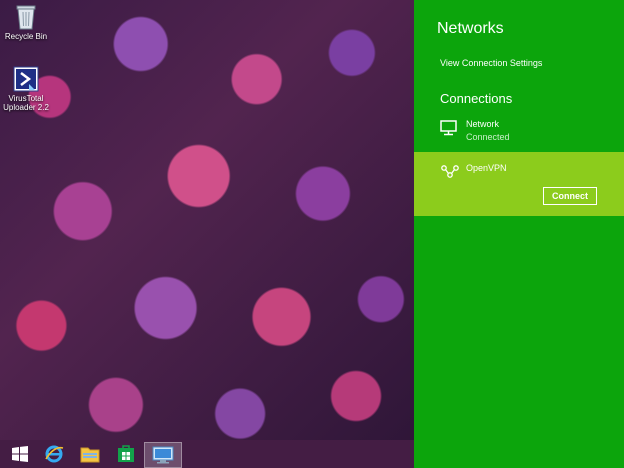 The width and height of the screenshot is (624, 468). Describe the element at coordinates (570, 196) in the screenshot. I see `connect-button: Connect` at that location.